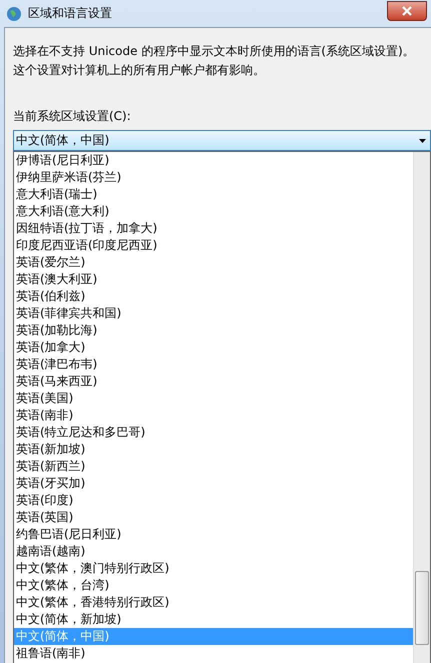 This screenshot has height=663, width=431. What do you see at coordinates (422, 140) in the screenshot?
I see `caret-icon` at bounding box center [422, 140].